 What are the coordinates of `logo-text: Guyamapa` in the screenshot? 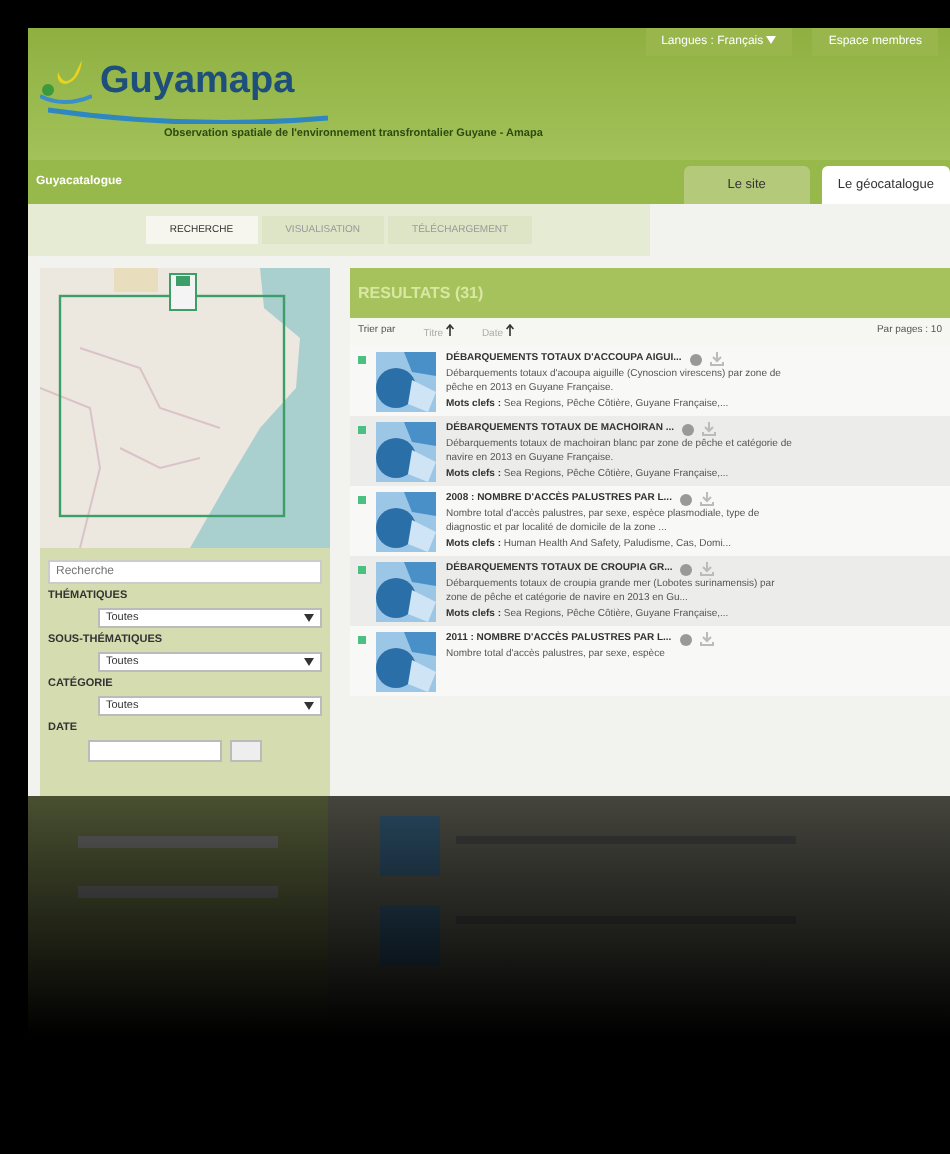 It's located at (197, 82).